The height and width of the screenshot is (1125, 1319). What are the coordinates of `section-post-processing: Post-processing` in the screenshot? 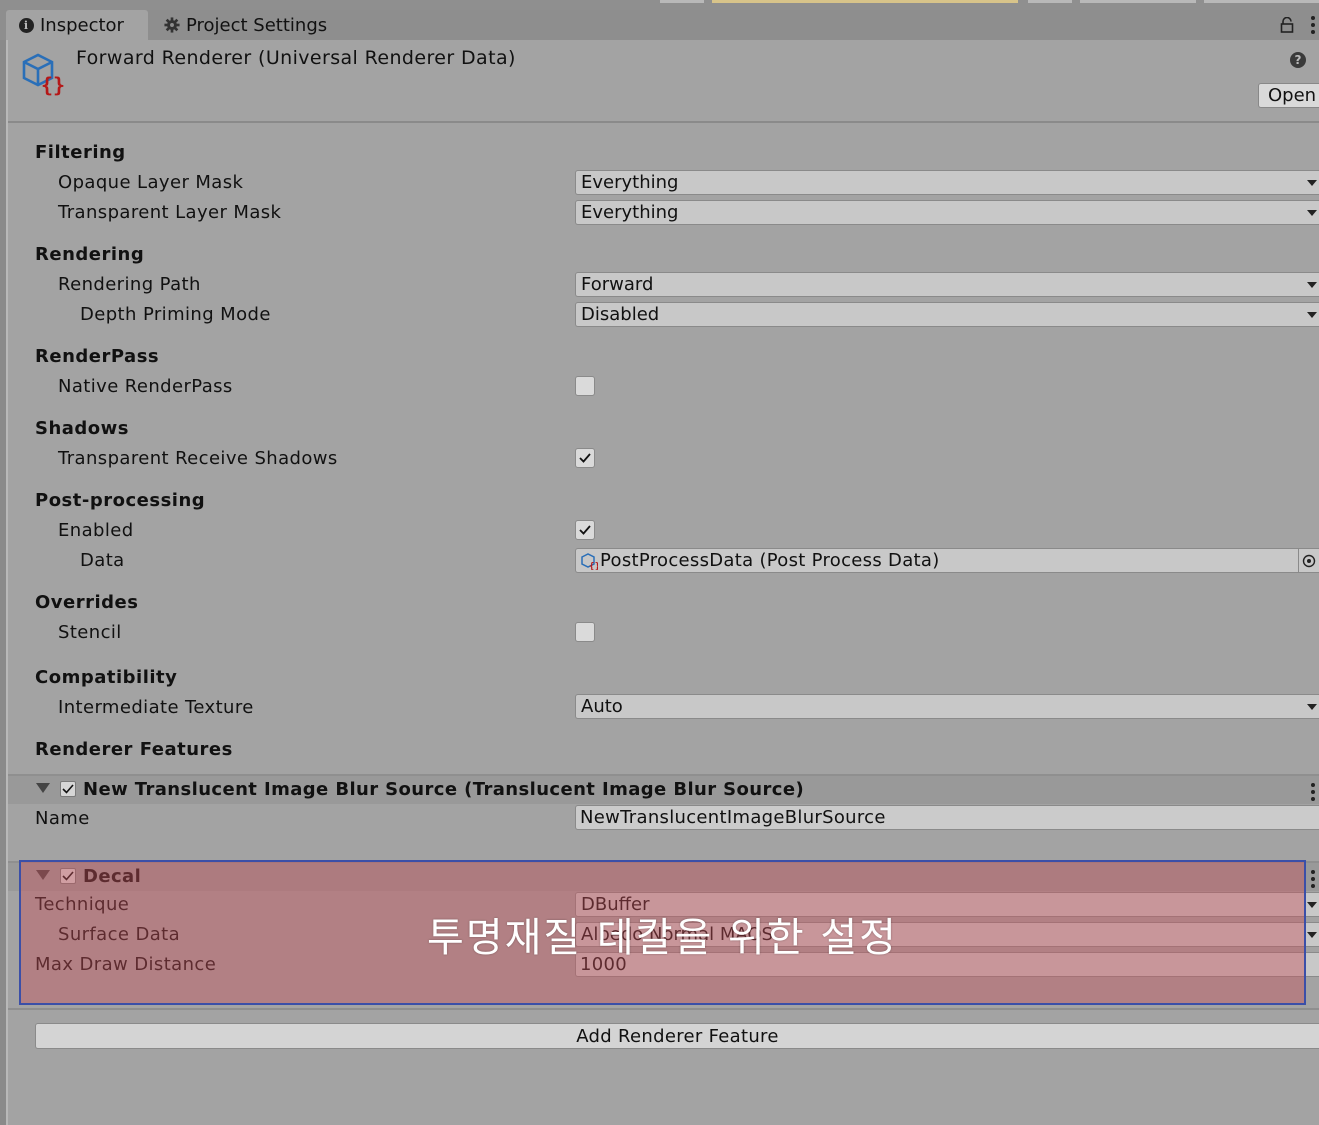 It's located at (120, 500).